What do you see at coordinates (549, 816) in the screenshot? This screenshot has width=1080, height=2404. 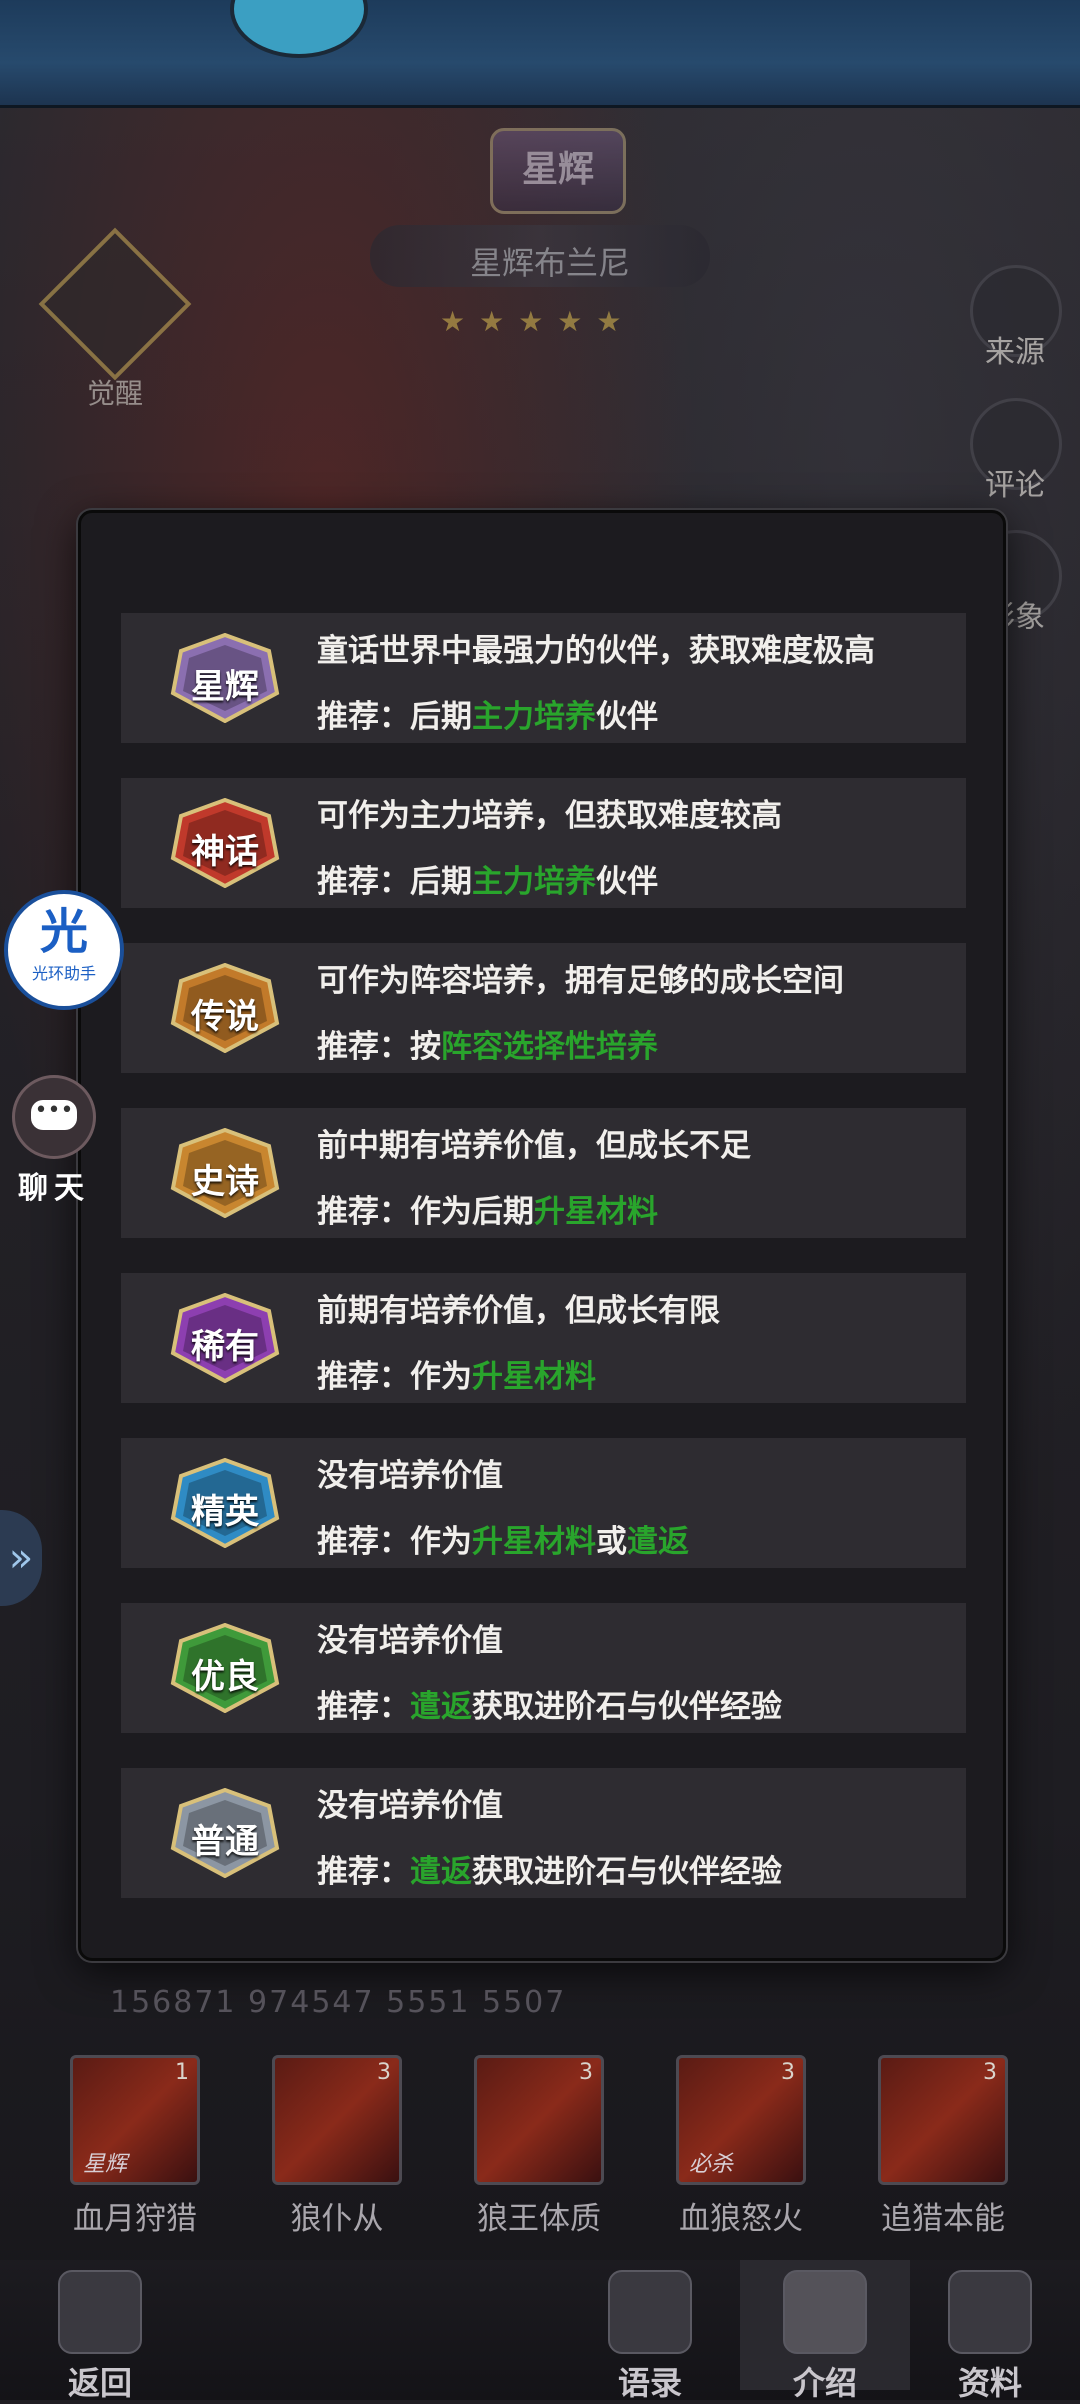 I see `rarity-description: 可作为主力培养，但获取难度较高` at bounding box center [549, 816].